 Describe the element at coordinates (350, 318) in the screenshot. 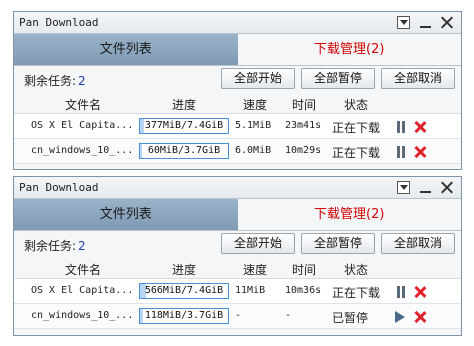

I see `download-status: 已暂停` at that location.